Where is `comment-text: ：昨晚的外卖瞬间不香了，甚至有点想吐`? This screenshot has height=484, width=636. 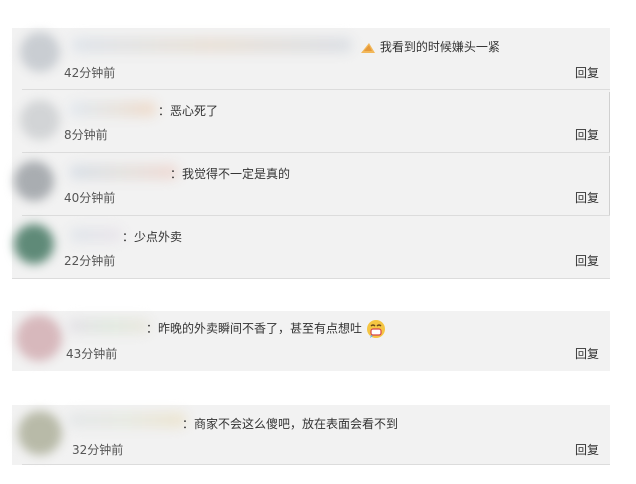
comment-text: ：昨晚的外卖瞬间不香了，甚至有点想吐 is located at coordinates (266, 329).